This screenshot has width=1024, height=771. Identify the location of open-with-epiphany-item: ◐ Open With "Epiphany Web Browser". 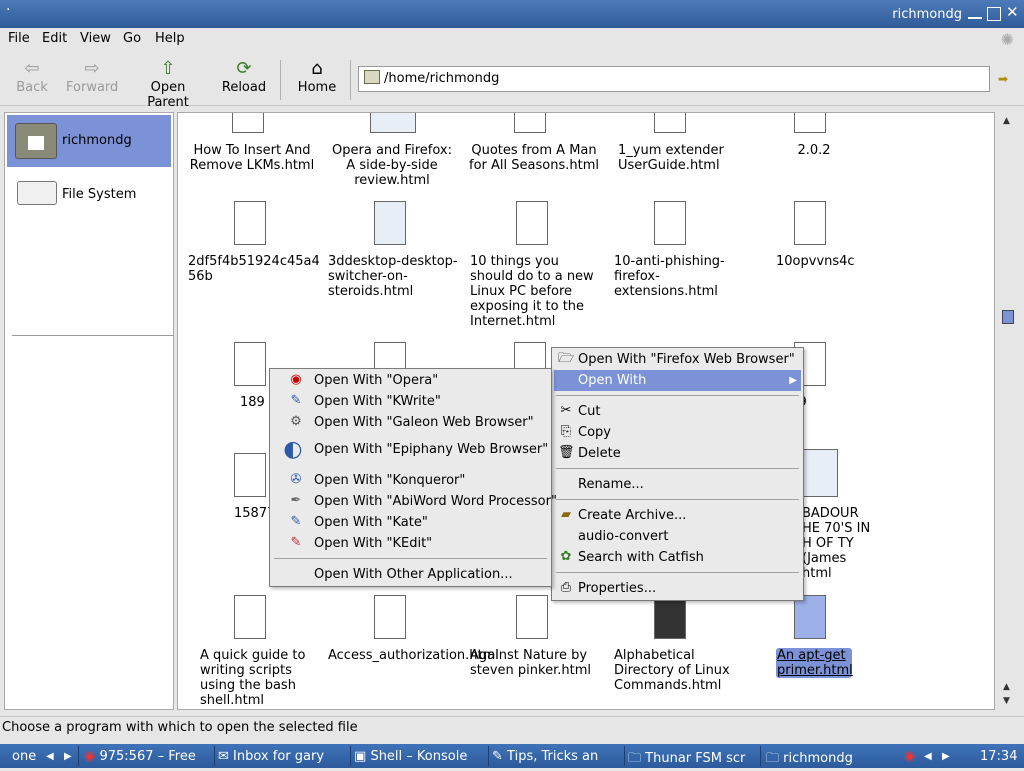
(410, 450).